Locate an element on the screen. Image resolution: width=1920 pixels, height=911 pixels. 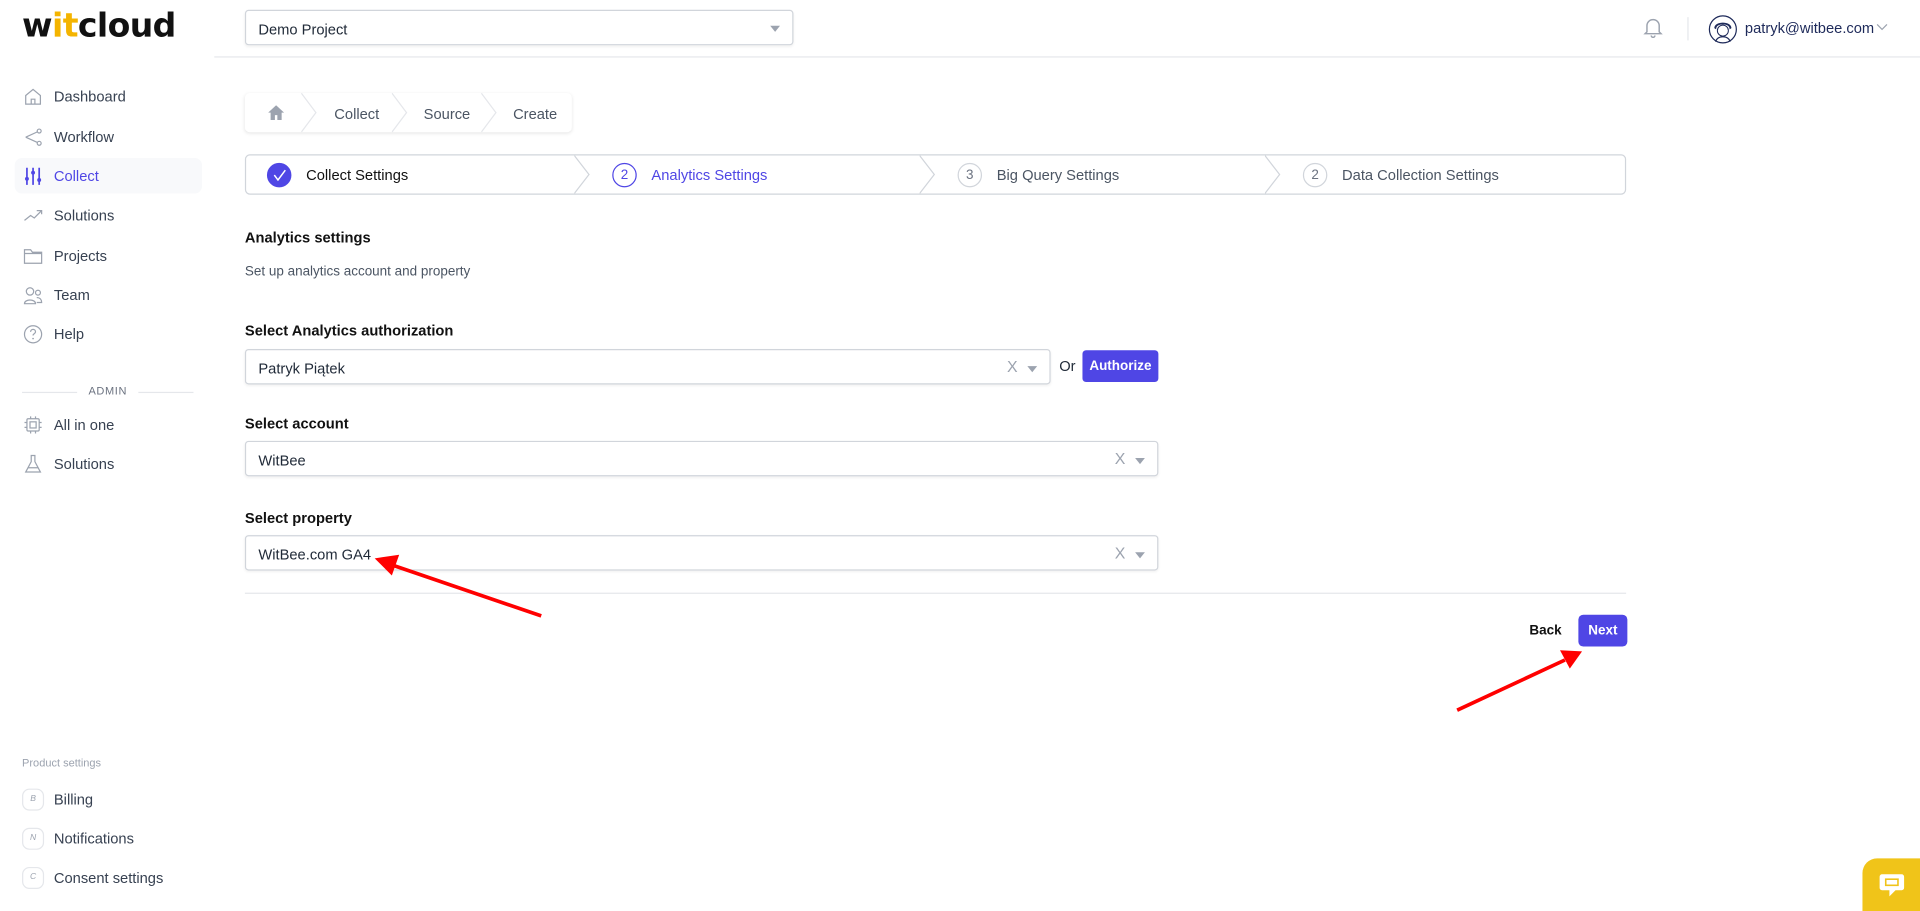
trending-up-icon is located at coordinates (33, 215).